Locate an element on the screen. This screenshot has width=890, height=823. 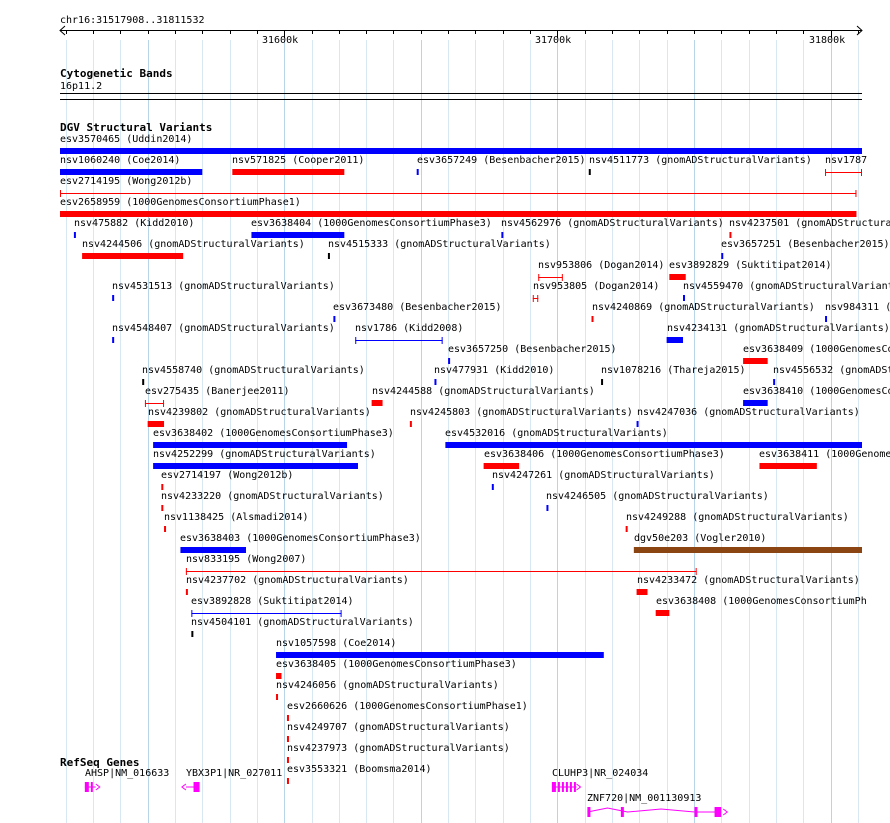
dgv-feature-label: nsv4246505 (gnomADStructuralVariants) is located at coordinates (657, 496).